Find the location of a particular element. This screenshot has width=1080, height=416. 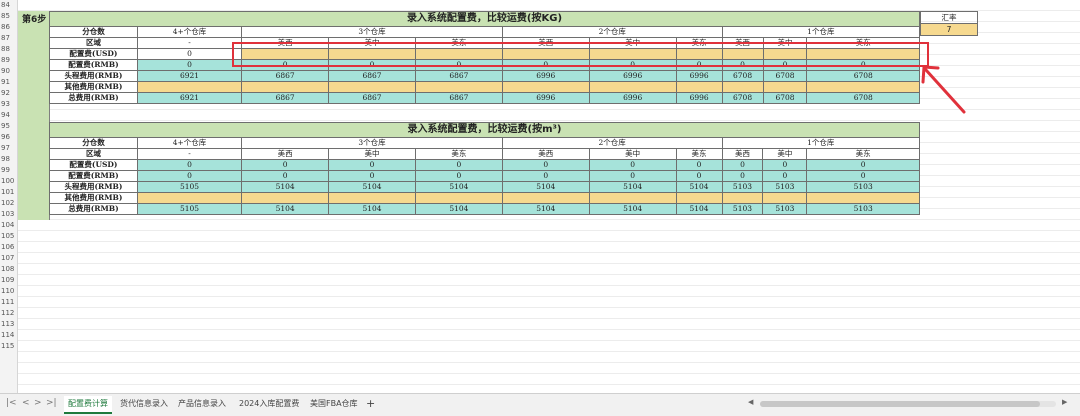

row-number: 106 is located at coordinates (8, 247).